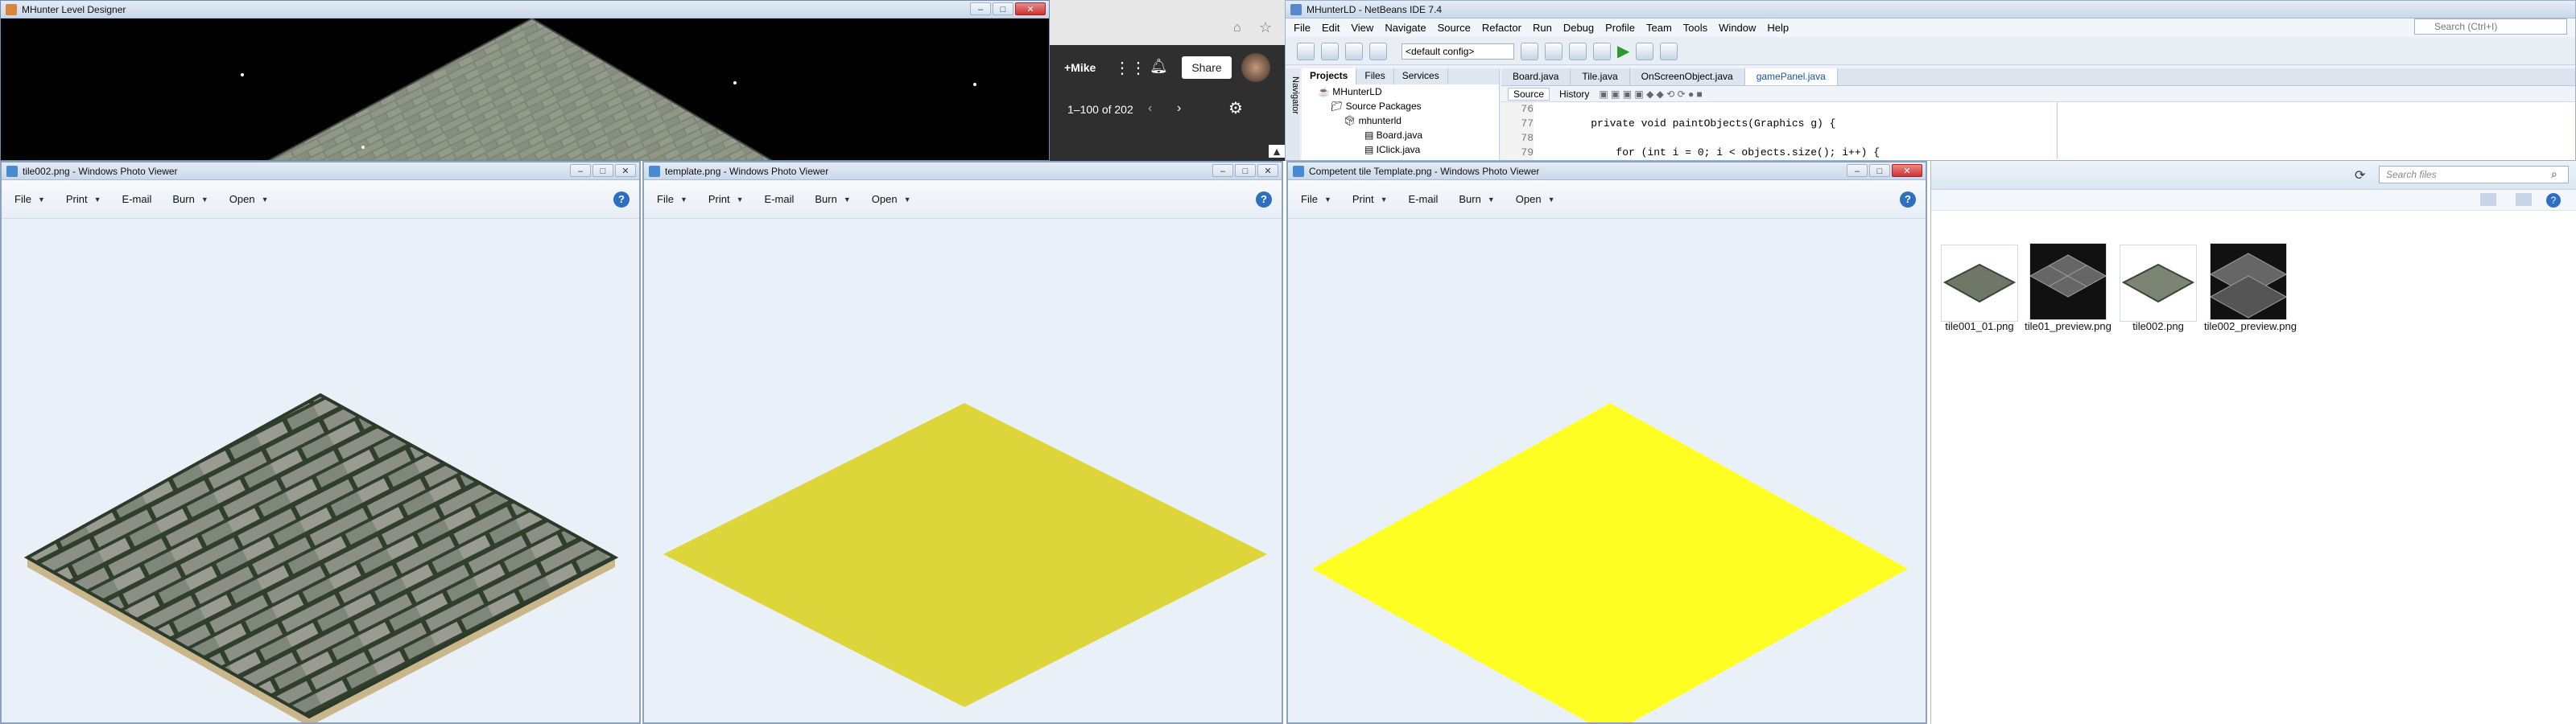 The image size is (2576, 724). What do you see at coordinates (1130, 68) in the screenshot?
I see `apps-grid-icon: ⋮⋮` at bounding box center [1130, 68].